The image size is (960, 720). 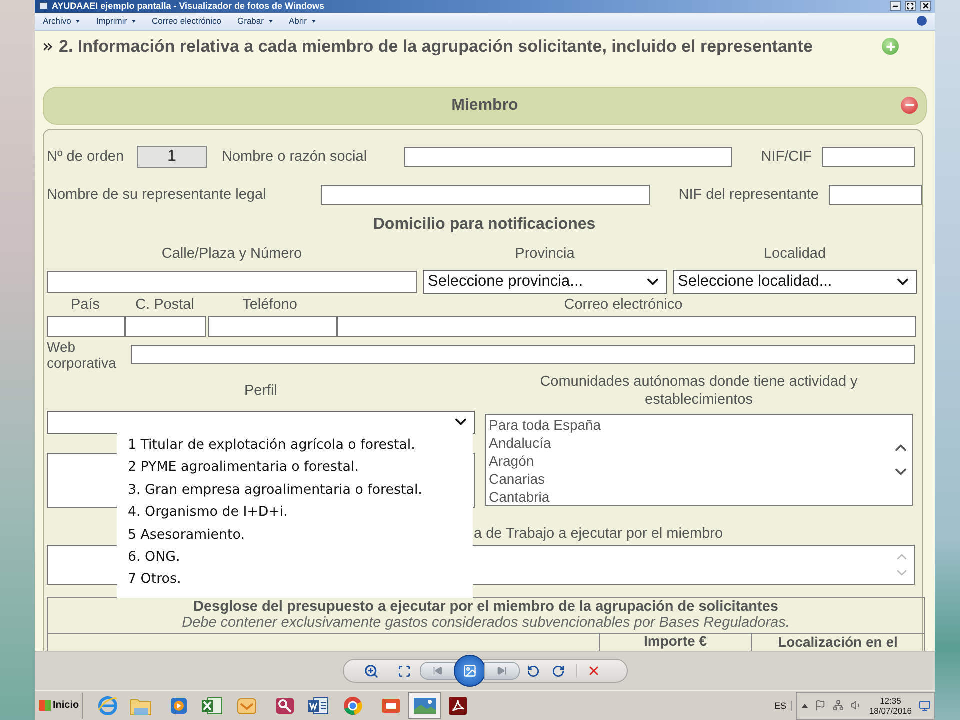 What do you see at coordinates (172, 157) in the screenshot?
I see `order-number-field: 1` at bounding box center [172, 157].